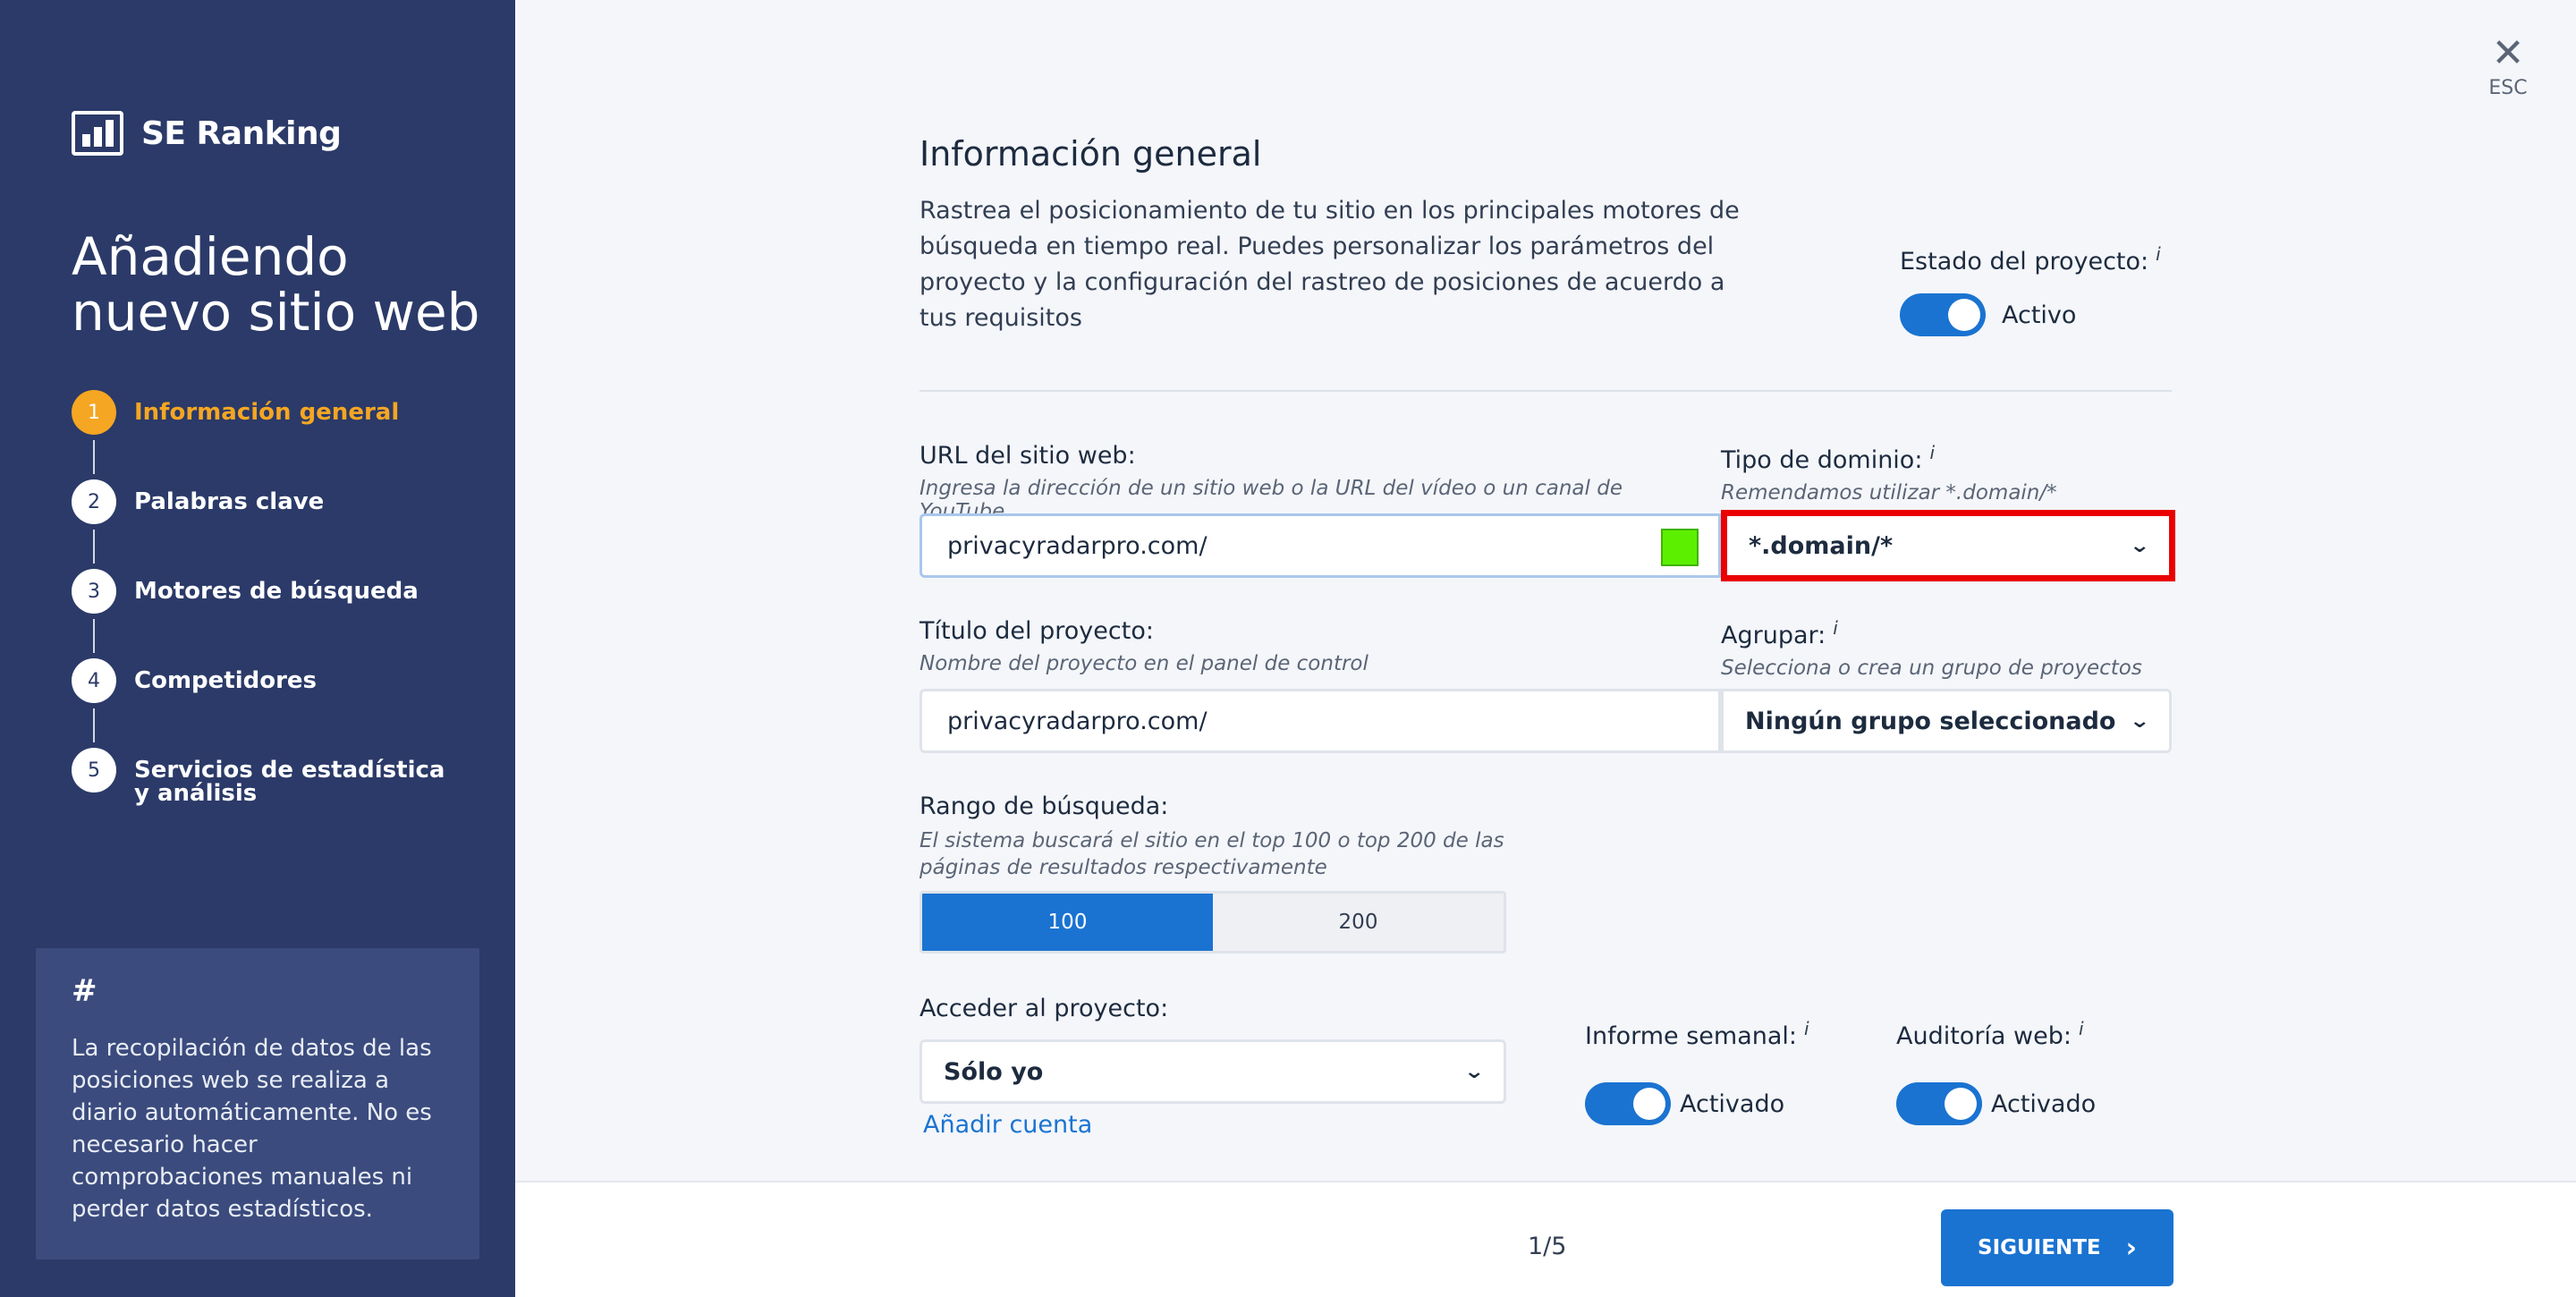  I want to click on group-value: Ningún grupo seleccionado, so click(1930, 721).